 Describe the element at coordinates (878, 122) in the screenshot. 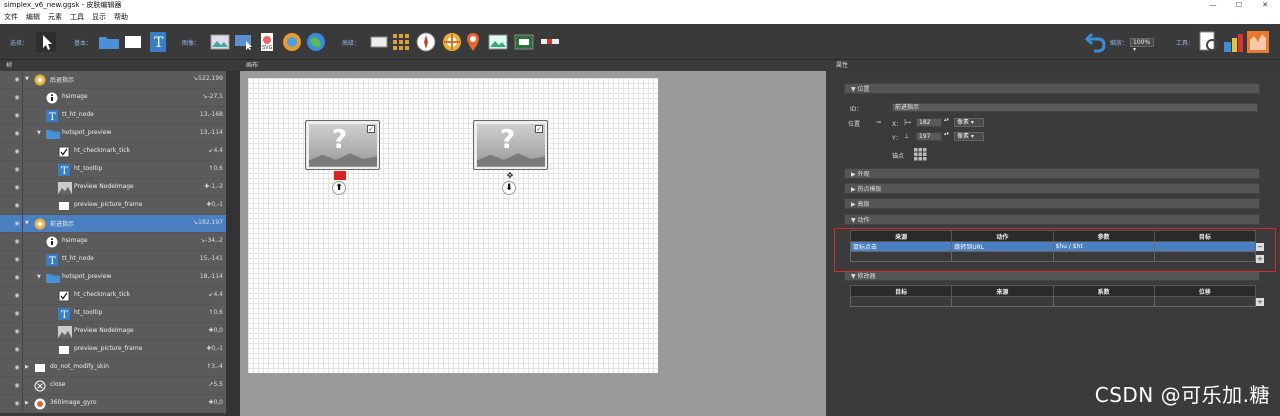

I see `position-link-icon: ⊸` at that location.